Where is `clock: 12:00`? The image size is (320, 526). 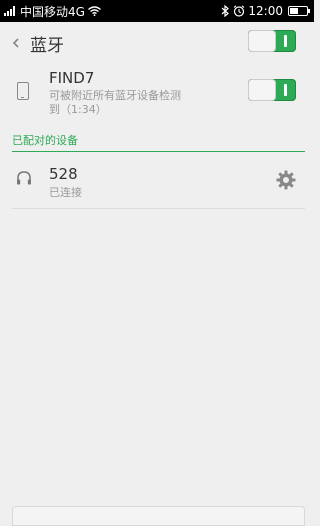 clock: 12:00 is located at coordinates (265, 11).